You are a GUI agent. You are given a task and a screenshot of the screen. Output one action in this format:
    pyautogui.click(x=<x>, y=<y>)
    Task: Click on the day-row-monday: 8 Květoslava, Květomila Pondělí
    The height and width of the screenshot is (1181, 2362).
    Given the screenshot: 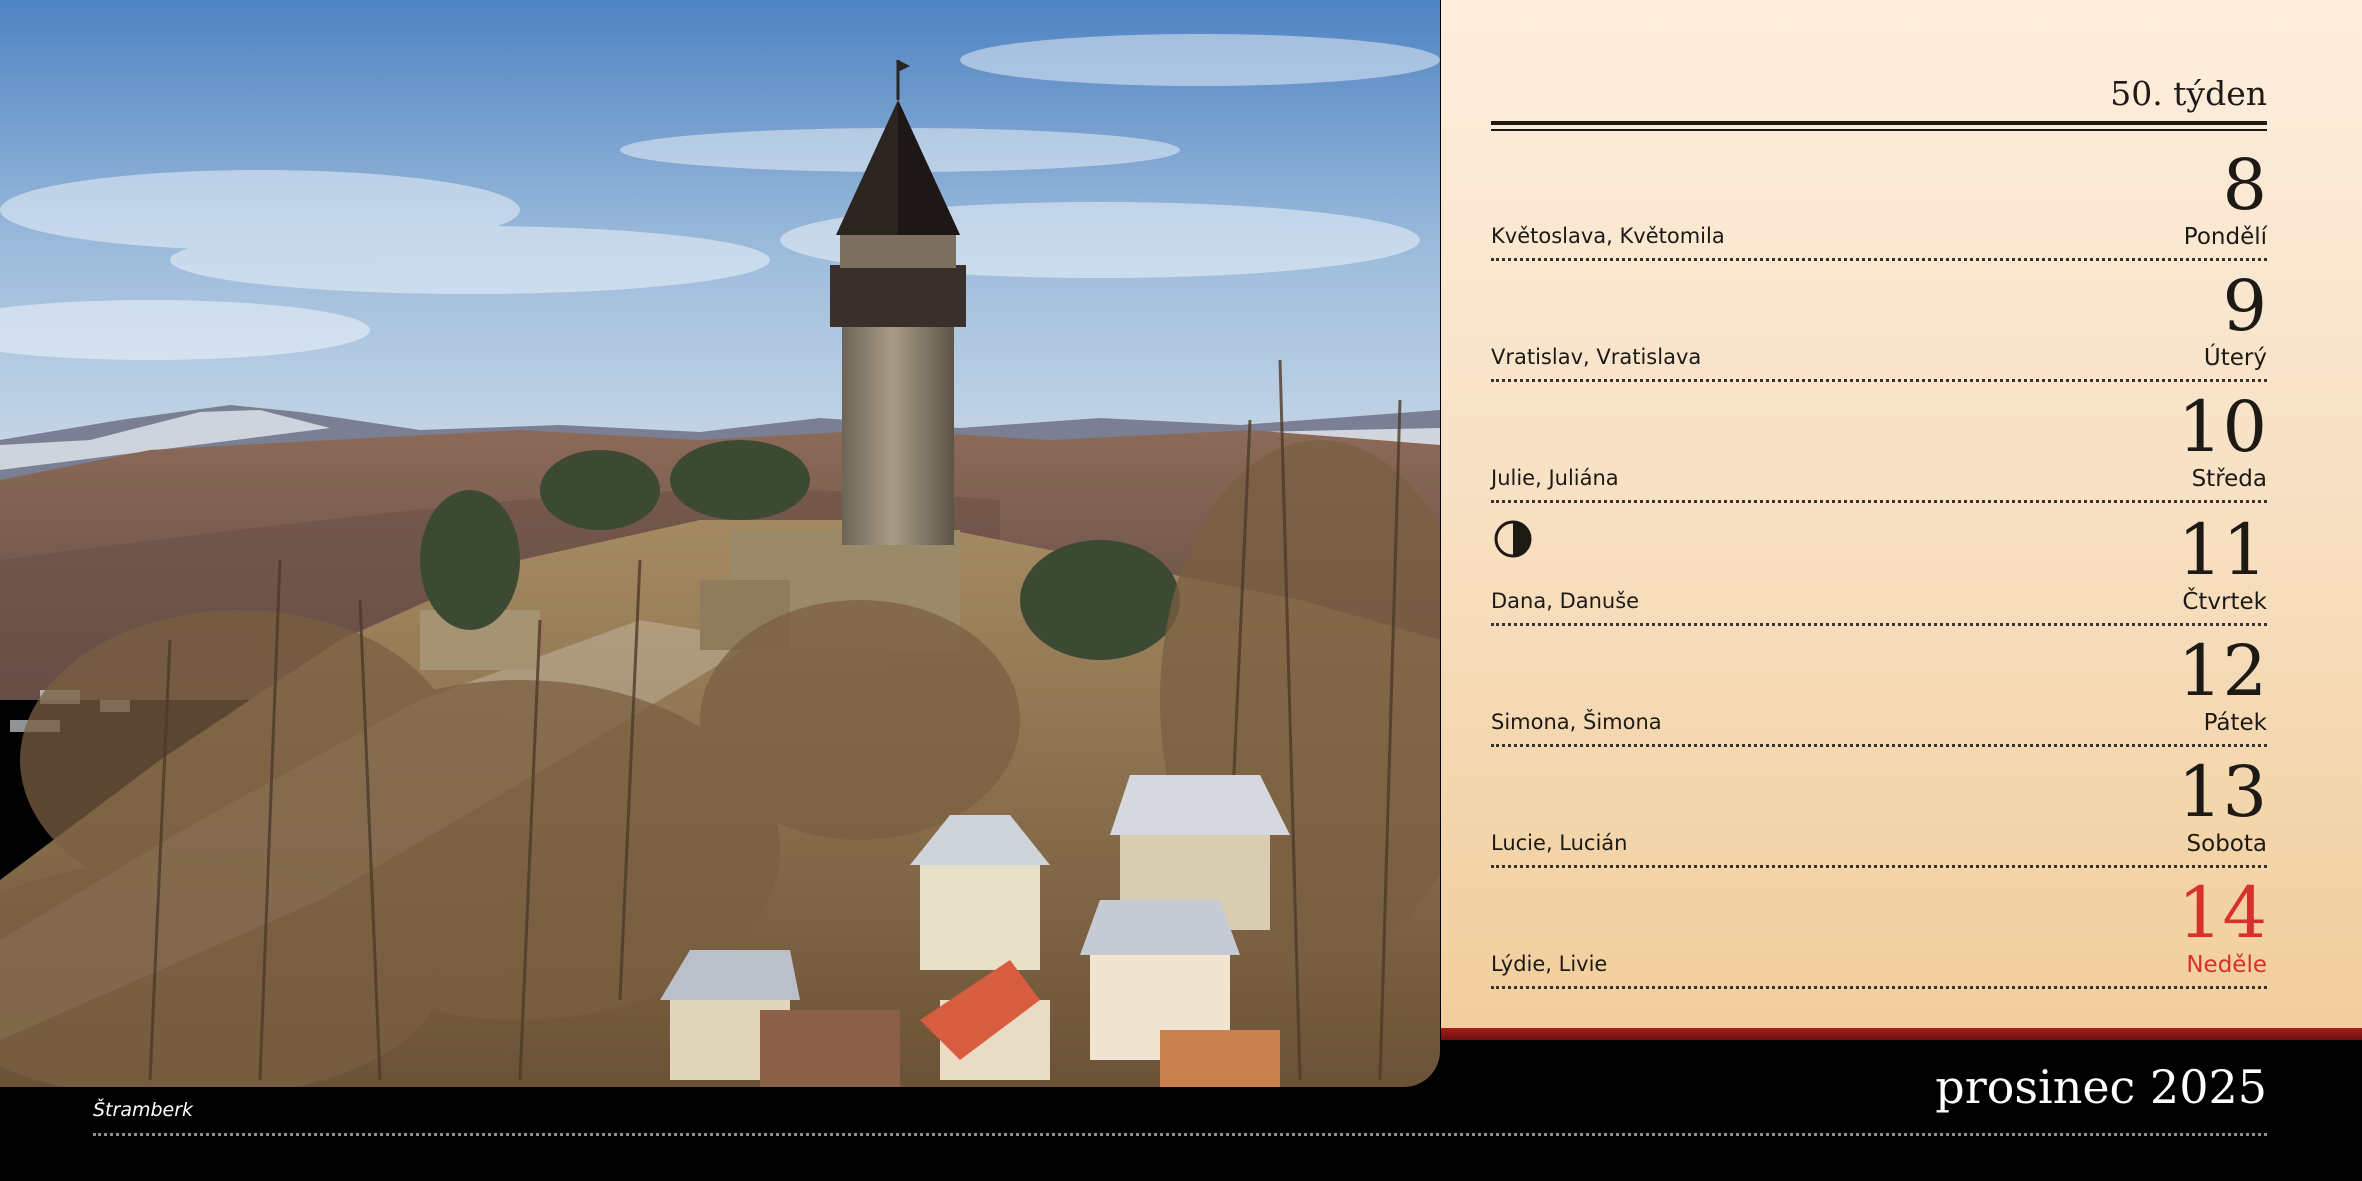 What is the action you would take?
    pyautogui.click(x=1879, y=200)
    